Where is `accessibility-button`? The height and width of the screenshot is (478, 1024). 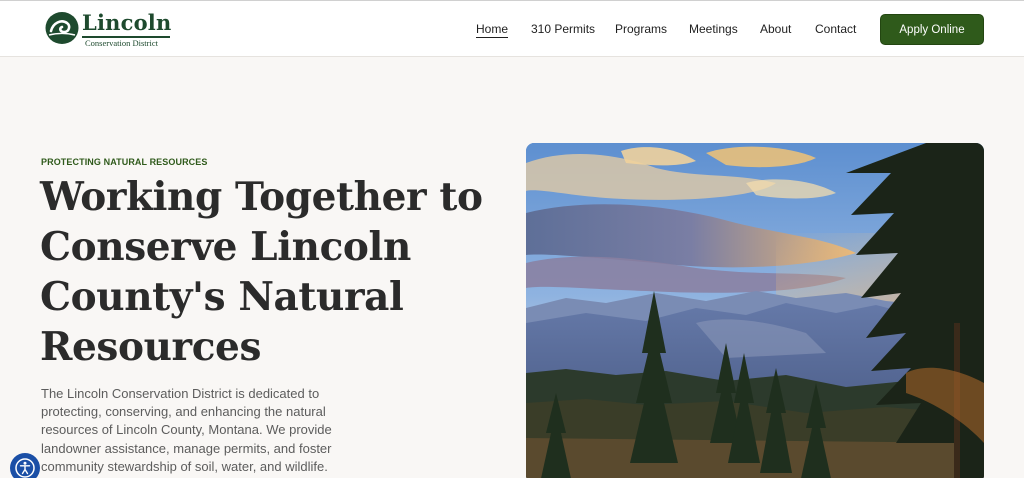 accessibility-button is located at coordinates (25, 465).